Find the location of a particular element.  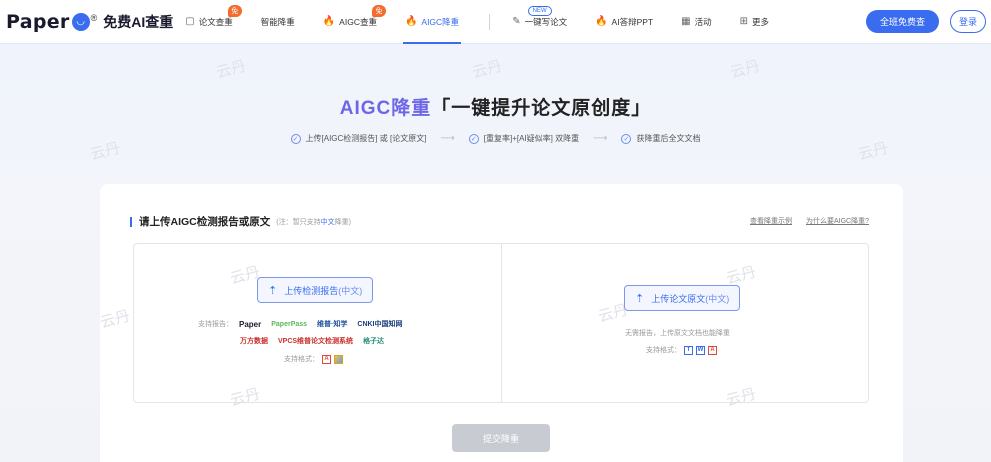

logo-word: Paper is located at coordinates (38, 21).